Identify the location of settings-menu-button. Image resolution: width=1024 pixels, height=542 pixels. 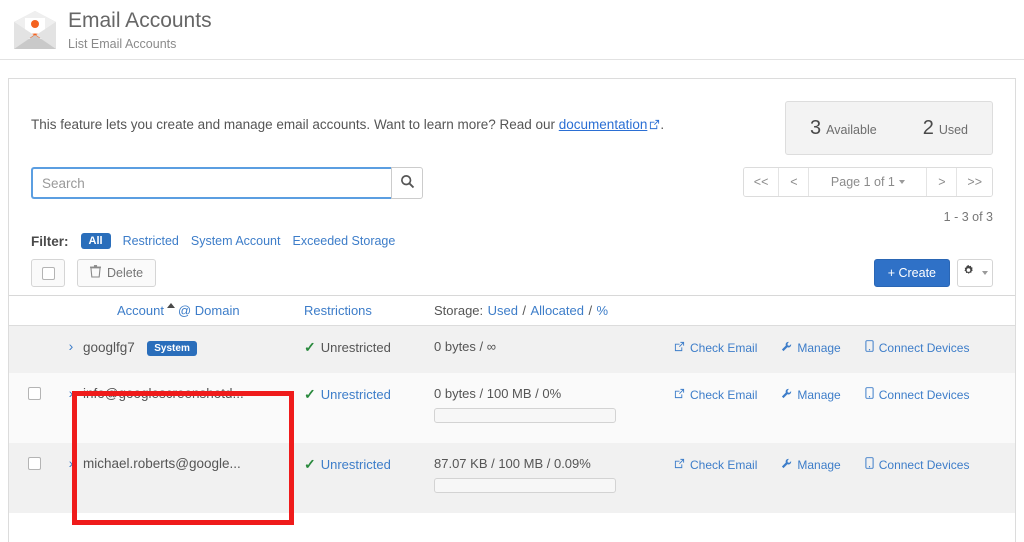
(975, 273).